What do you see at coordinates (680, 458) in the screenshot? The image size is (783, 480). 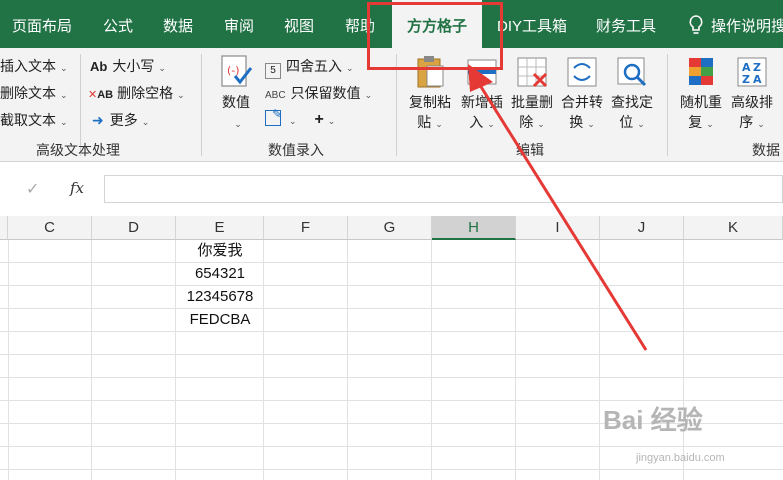 I see `baidu-watermark-url: jingyan.baidu.com` at bounding box center [680, 458].